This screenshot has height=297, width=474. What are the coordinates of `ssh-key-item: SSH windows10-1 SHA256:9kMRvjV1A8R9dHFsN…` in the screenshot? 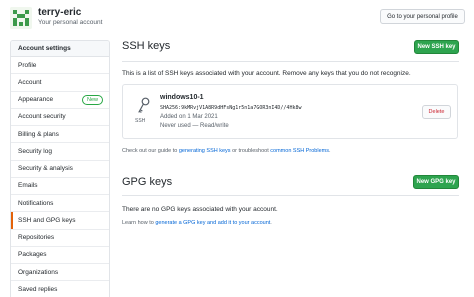 It's located at (290, 111).